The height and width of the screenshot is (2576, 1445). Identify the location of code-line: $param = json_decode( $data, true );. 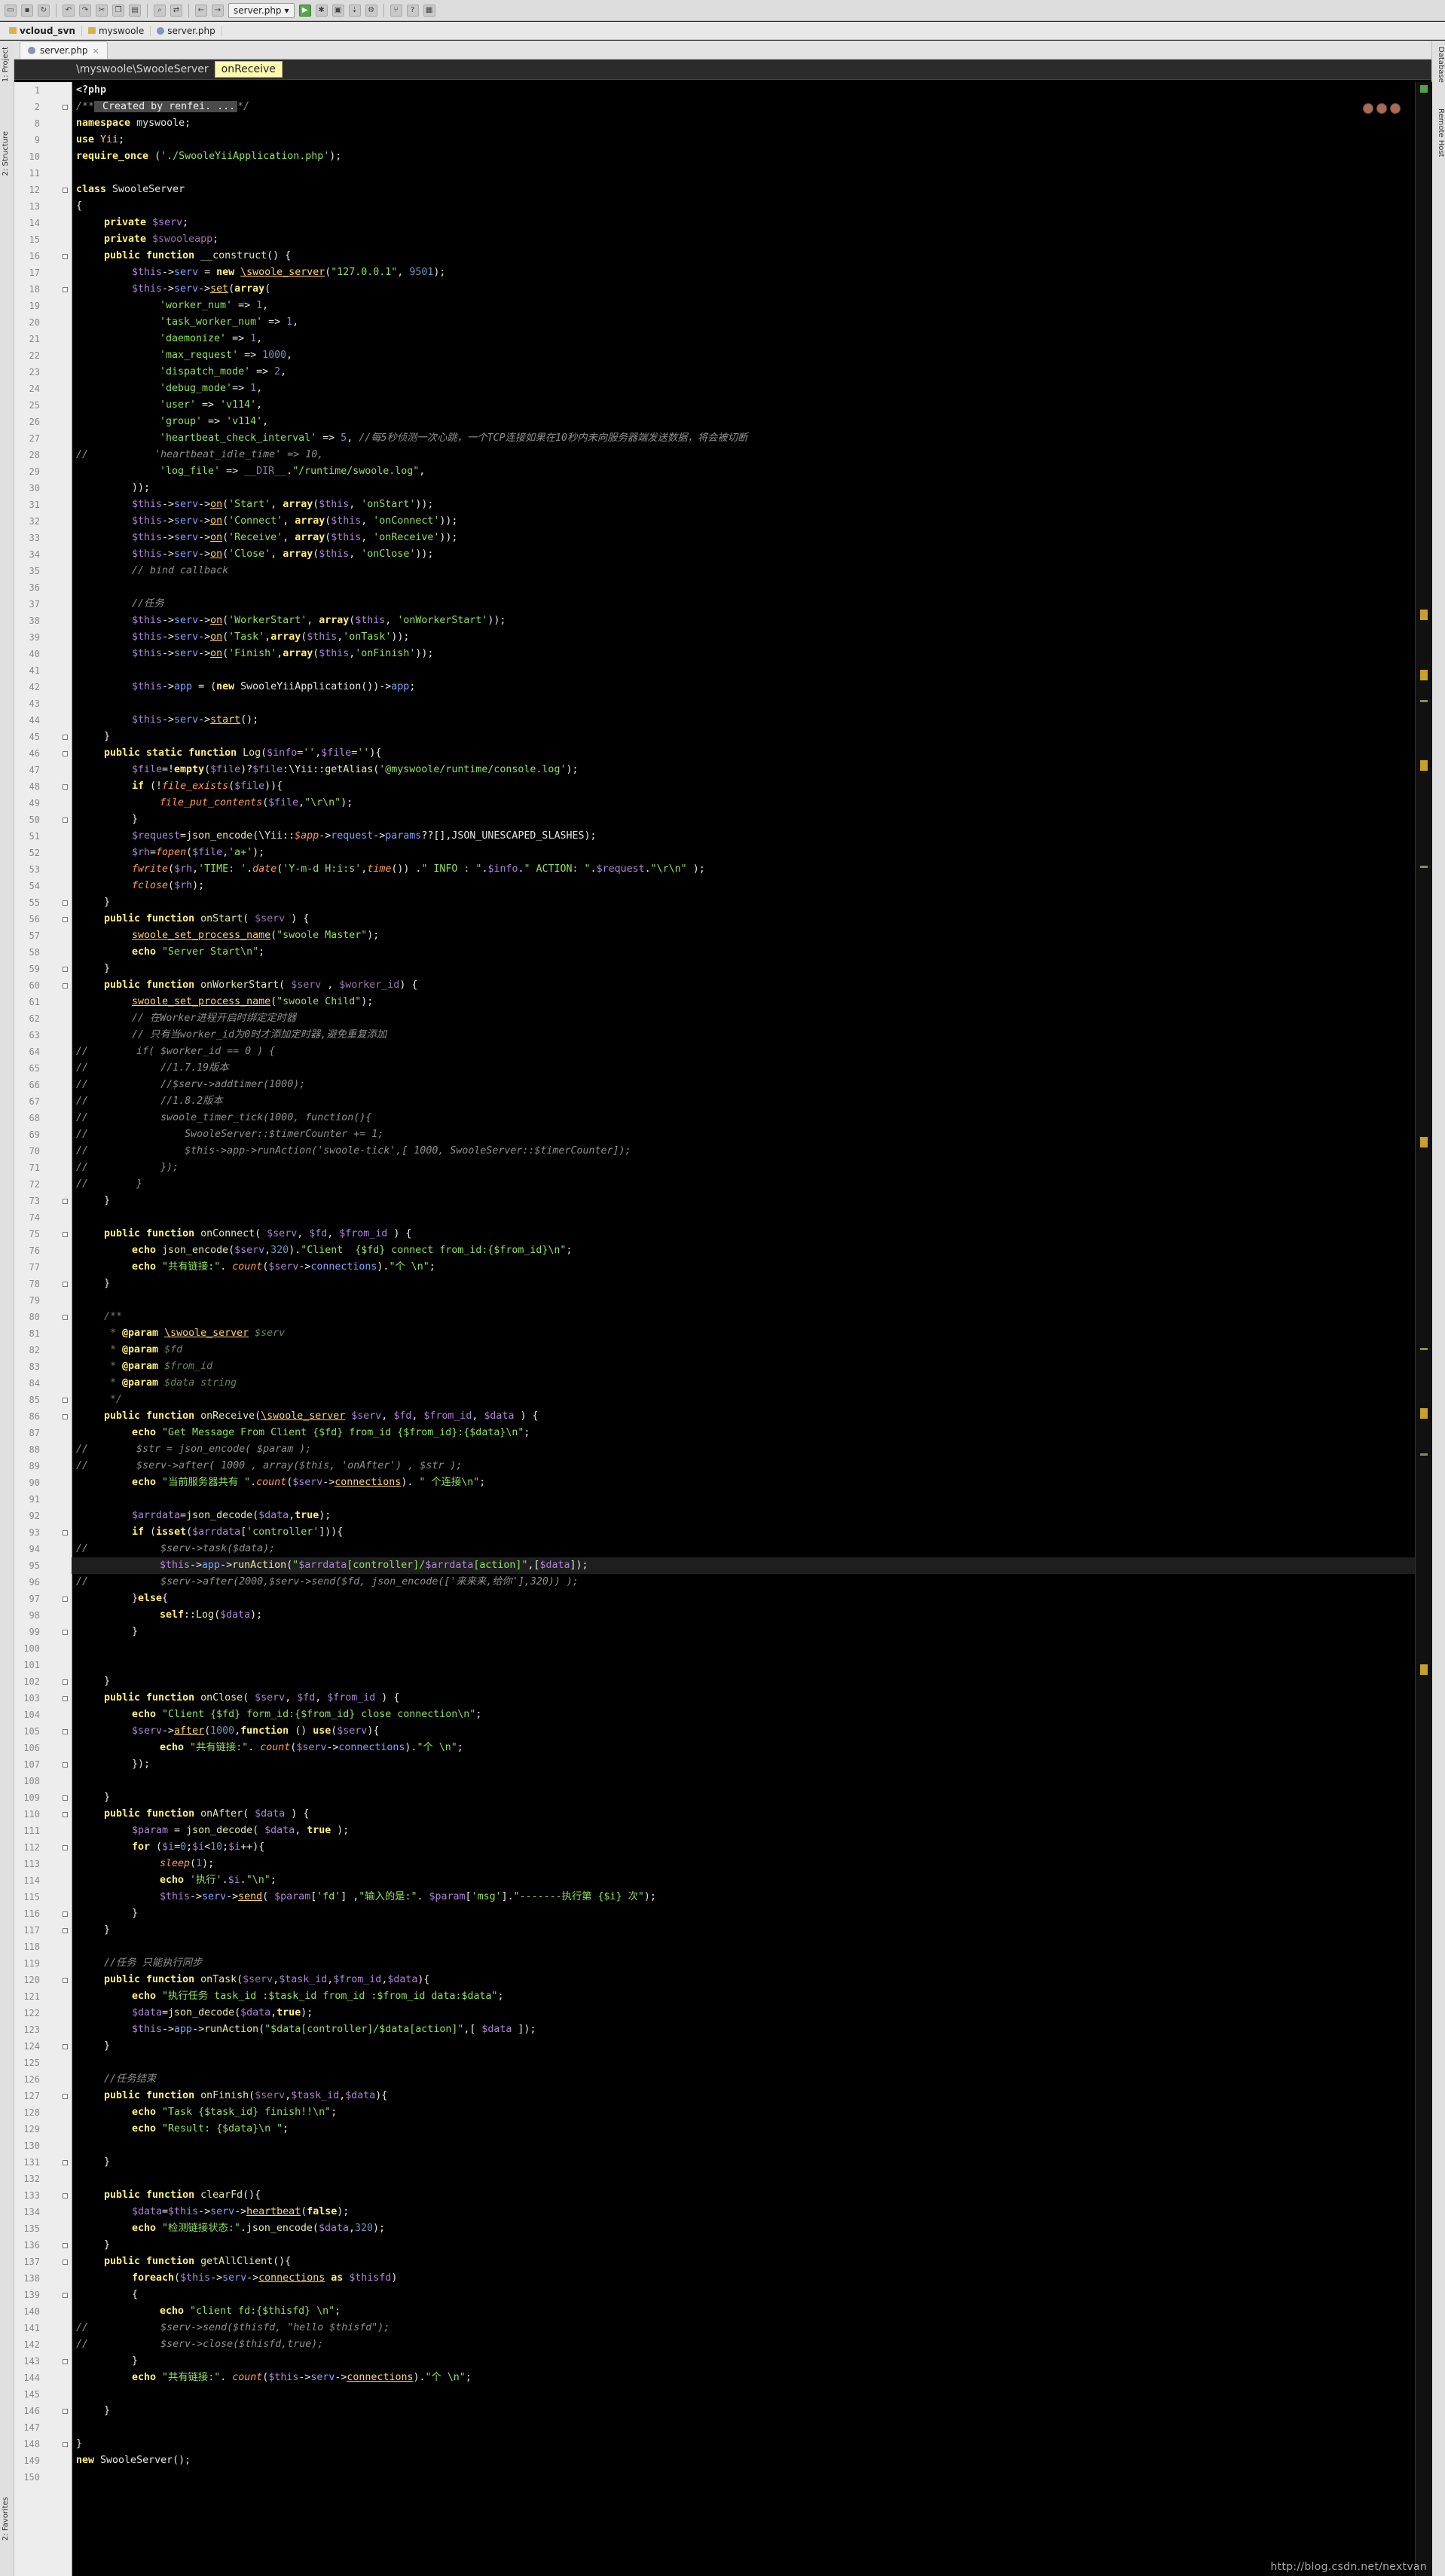
(240, 1831).